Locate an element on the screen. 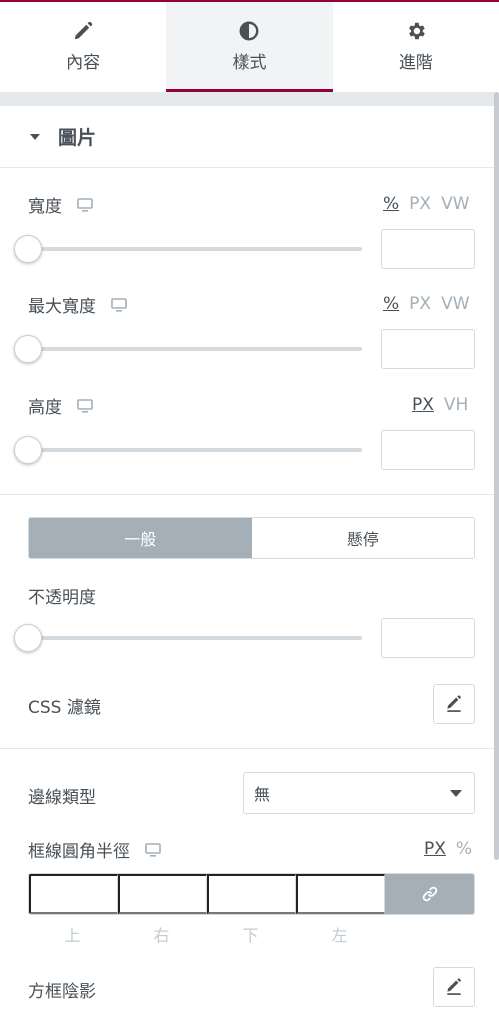 The image size is (499, 1024). border-radius-dimensions is located at coordinates (251, 894).